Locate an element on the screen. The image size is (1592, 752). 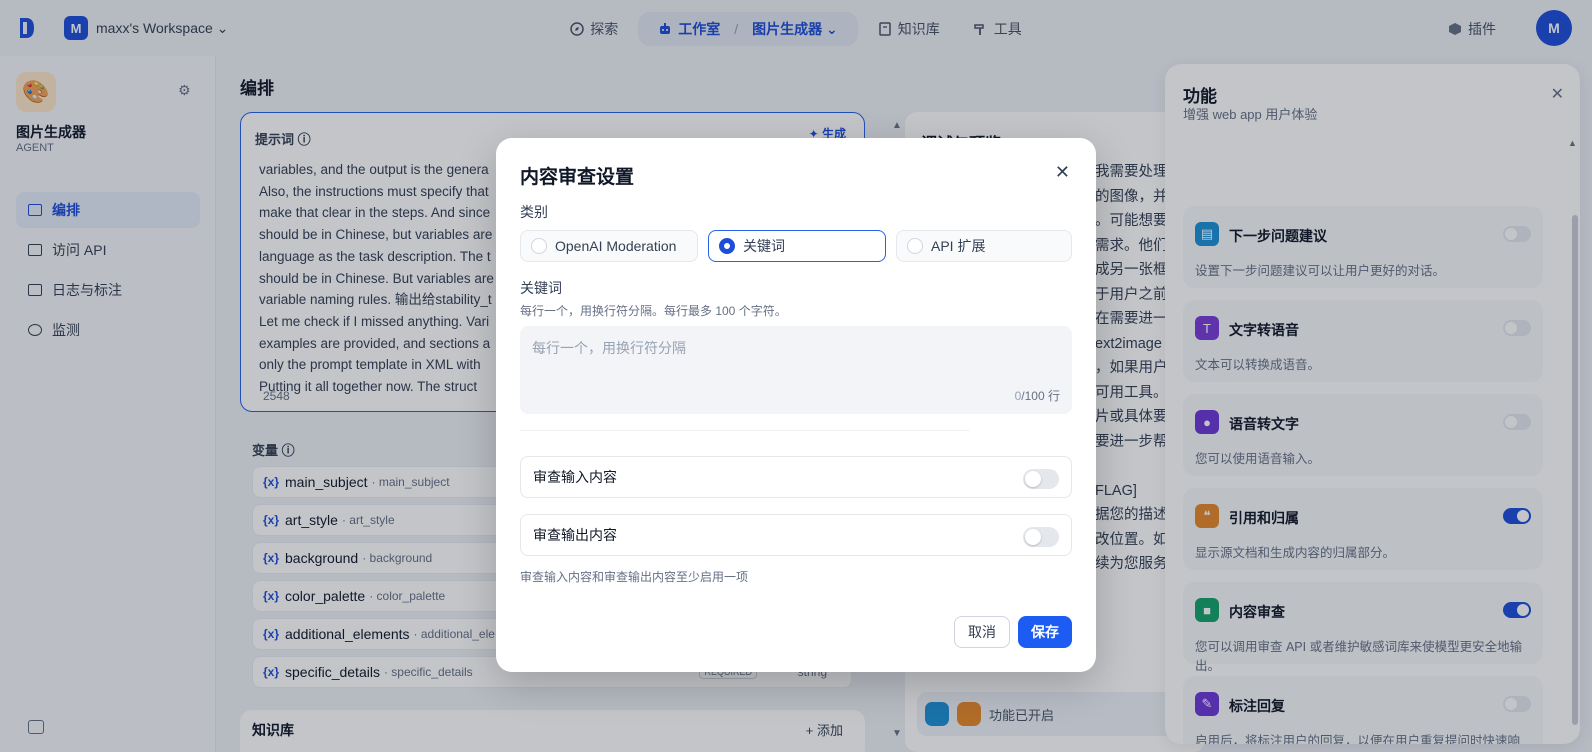
radio-openai-moderation: OpenAI Moderation is located at coordinates (609, 246).